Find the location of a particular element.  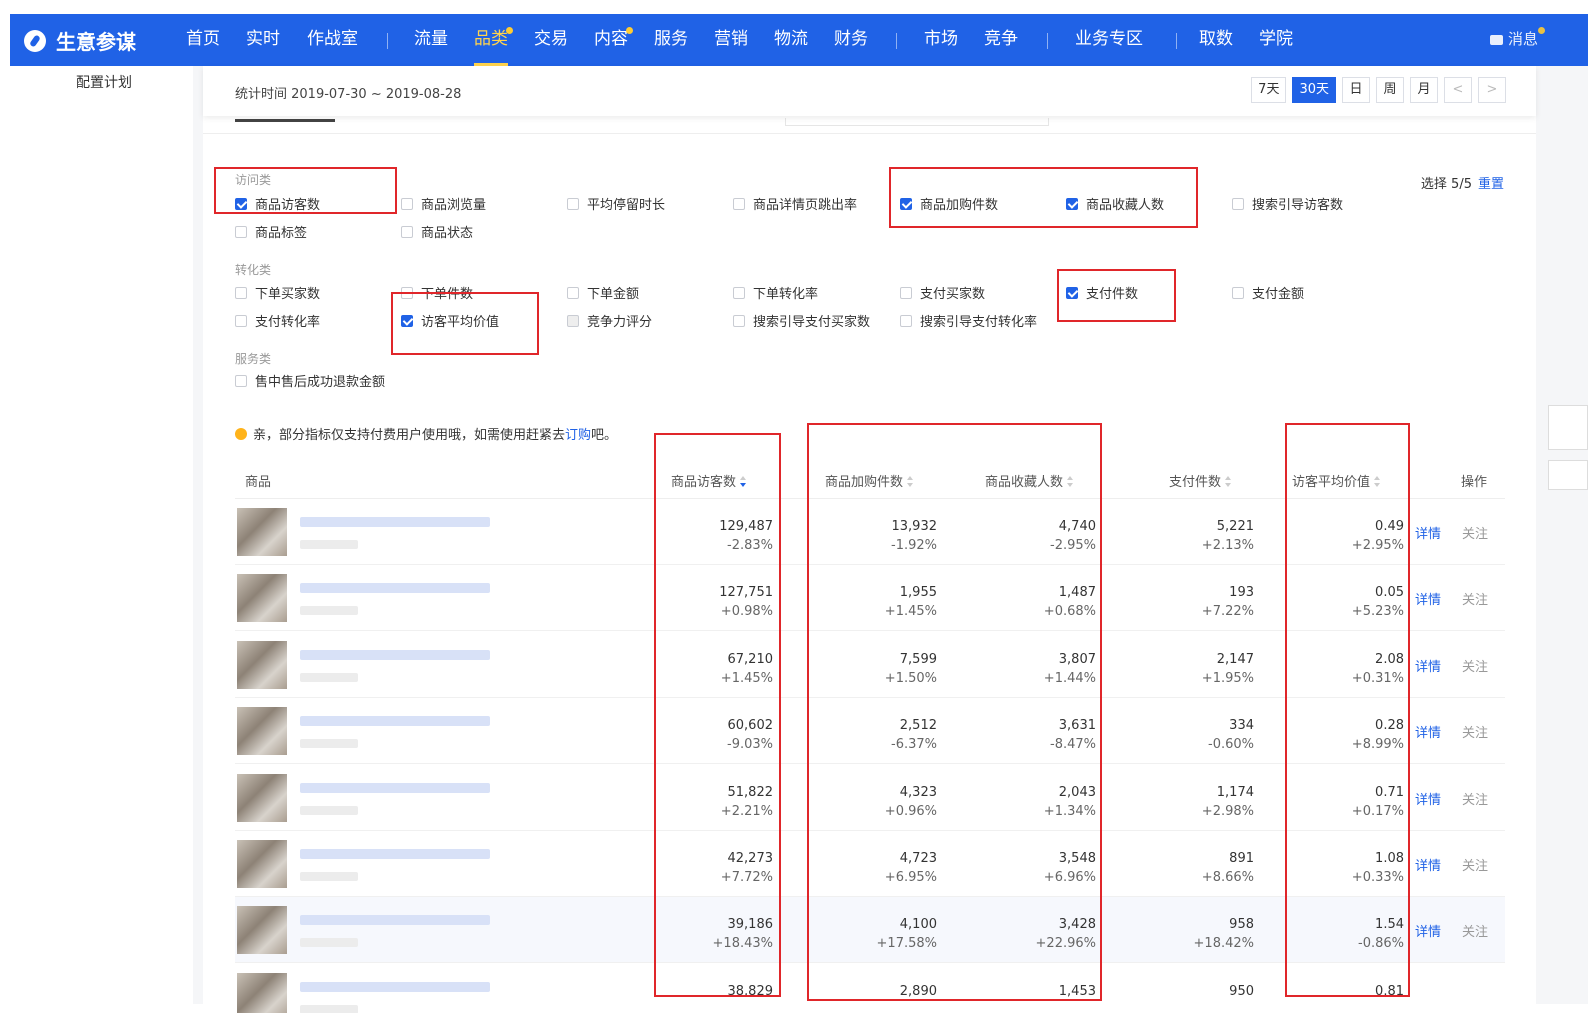

range-btn-2: 日 is located at coordinates (1356, 90).